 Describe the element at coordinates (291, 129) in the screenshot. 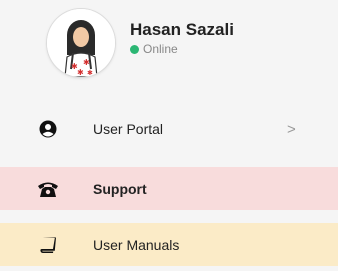

I see `chevron-right-icon: >` at that location.